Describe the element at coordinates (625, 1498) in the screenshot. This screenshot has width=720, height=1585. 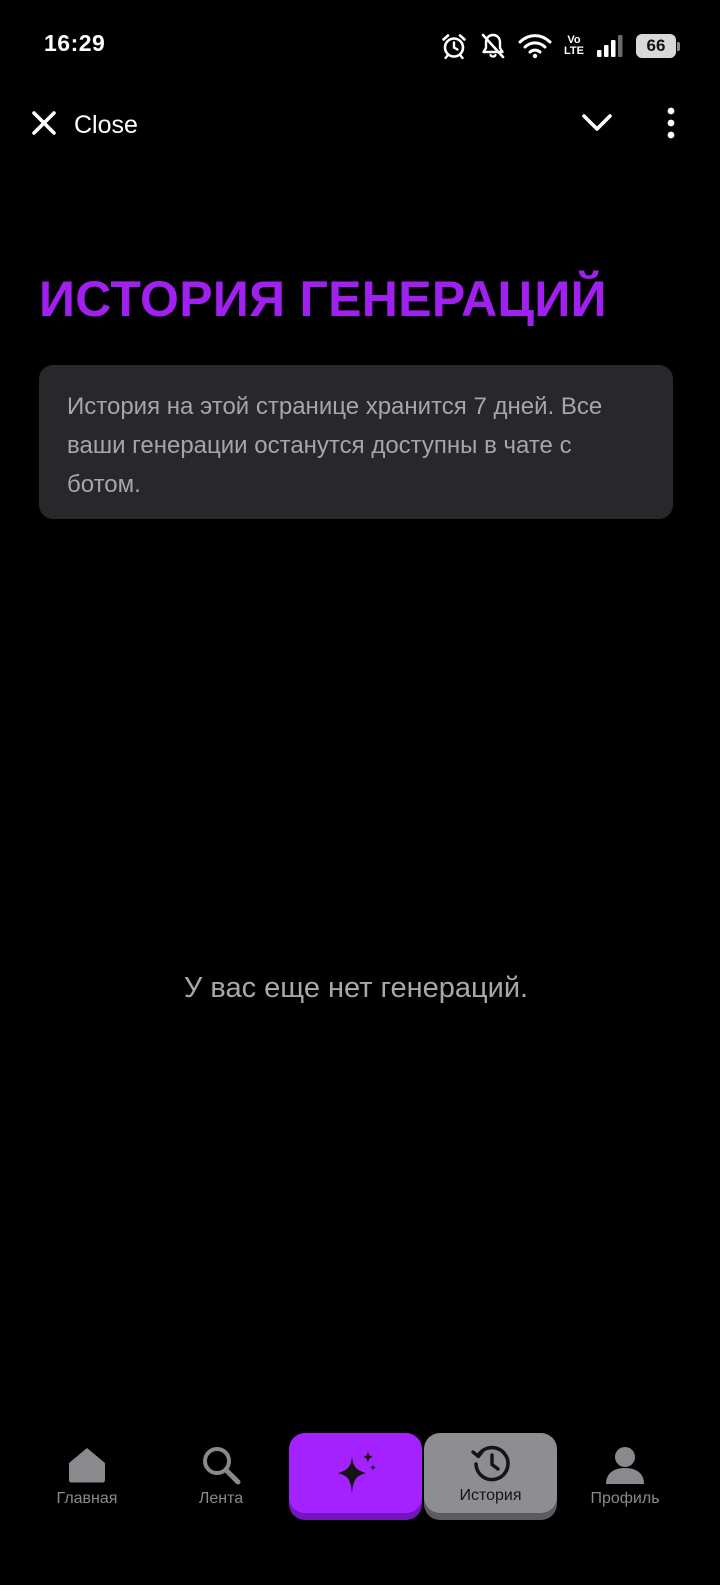
I see `nav-label-profile: Профиль` at that location.